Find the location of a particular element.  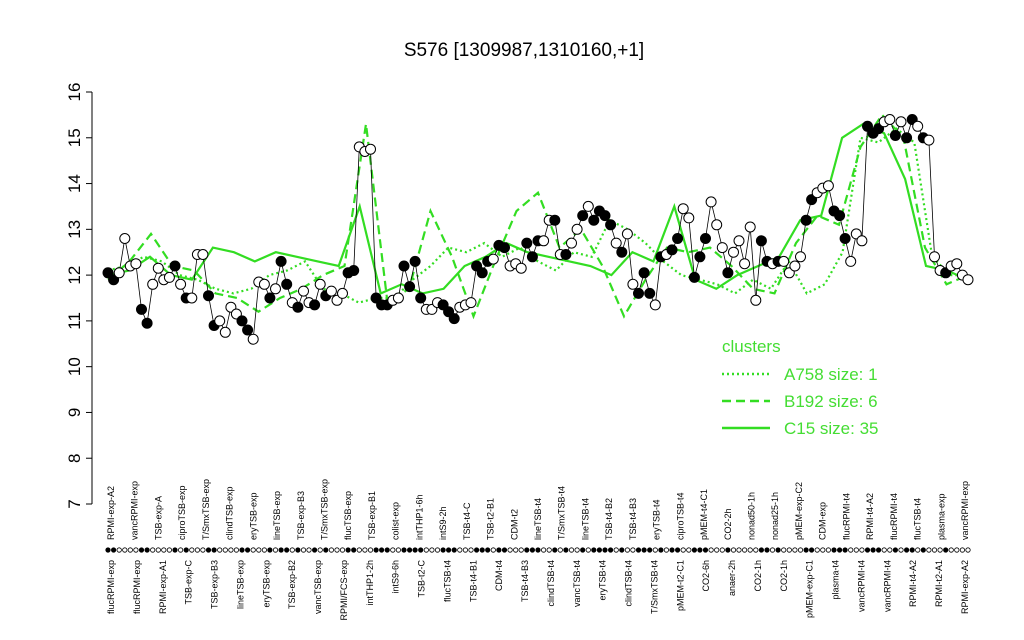

x-label-bottom: TSB-exp-C is located at coordinates (189, 582).